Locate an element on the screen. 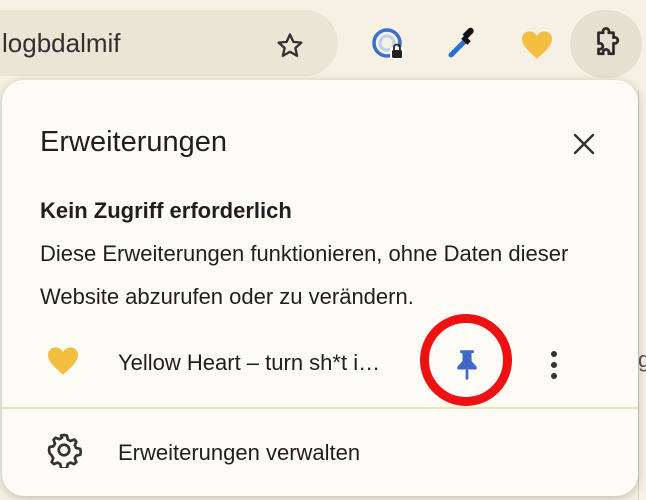  eyedropper-icon is located at coordinates (463, 43).